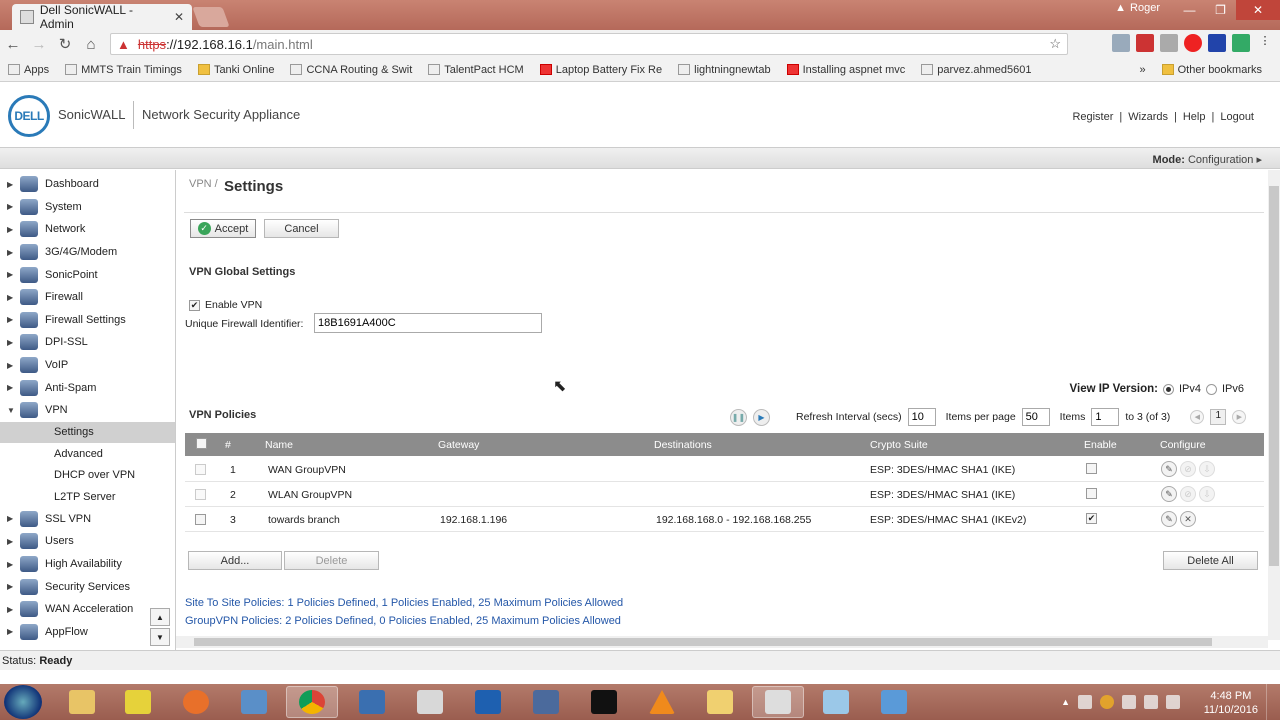 The width and height of the screenshot is (1280, 720). I want to click on play-icon: ▶, so click(761, 417).